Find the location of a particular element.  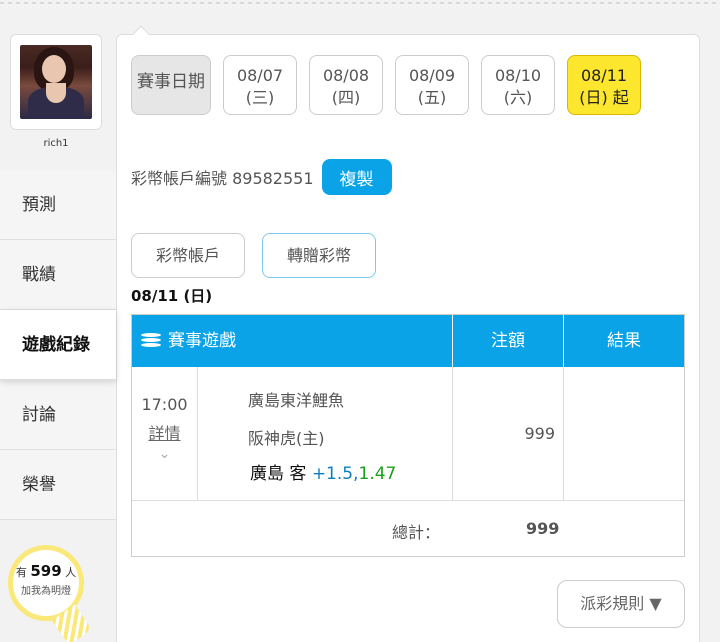

bulb-suffix: 人 is located at coordinates (71, 572).